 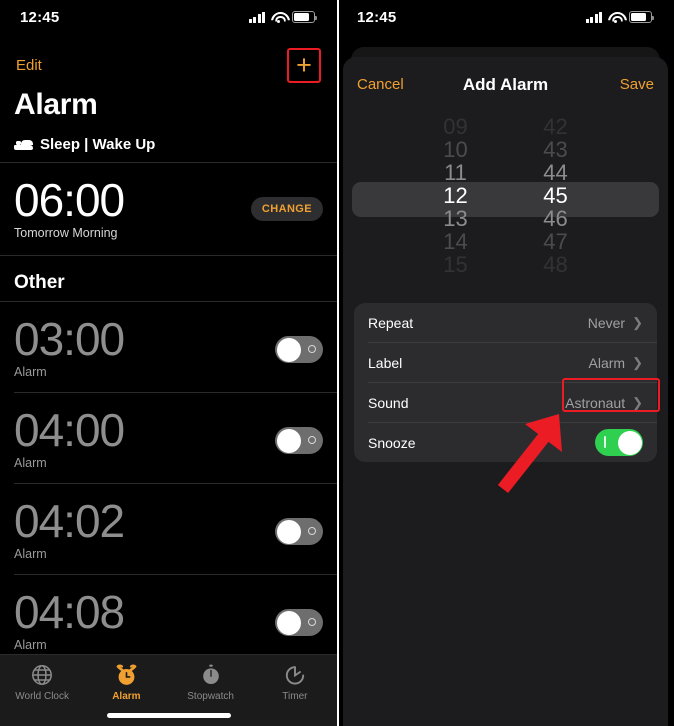 I want to click on sheet-title: Add Alarm, so click(x=505, y=84).